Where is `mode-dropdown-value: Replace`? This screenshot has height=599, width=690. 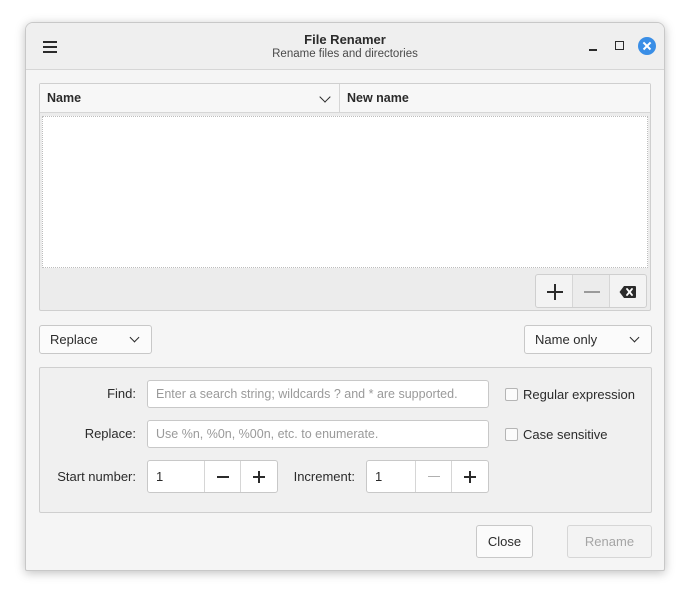
mode-dropdown-value: Replace is located at coordinates (74, 339).